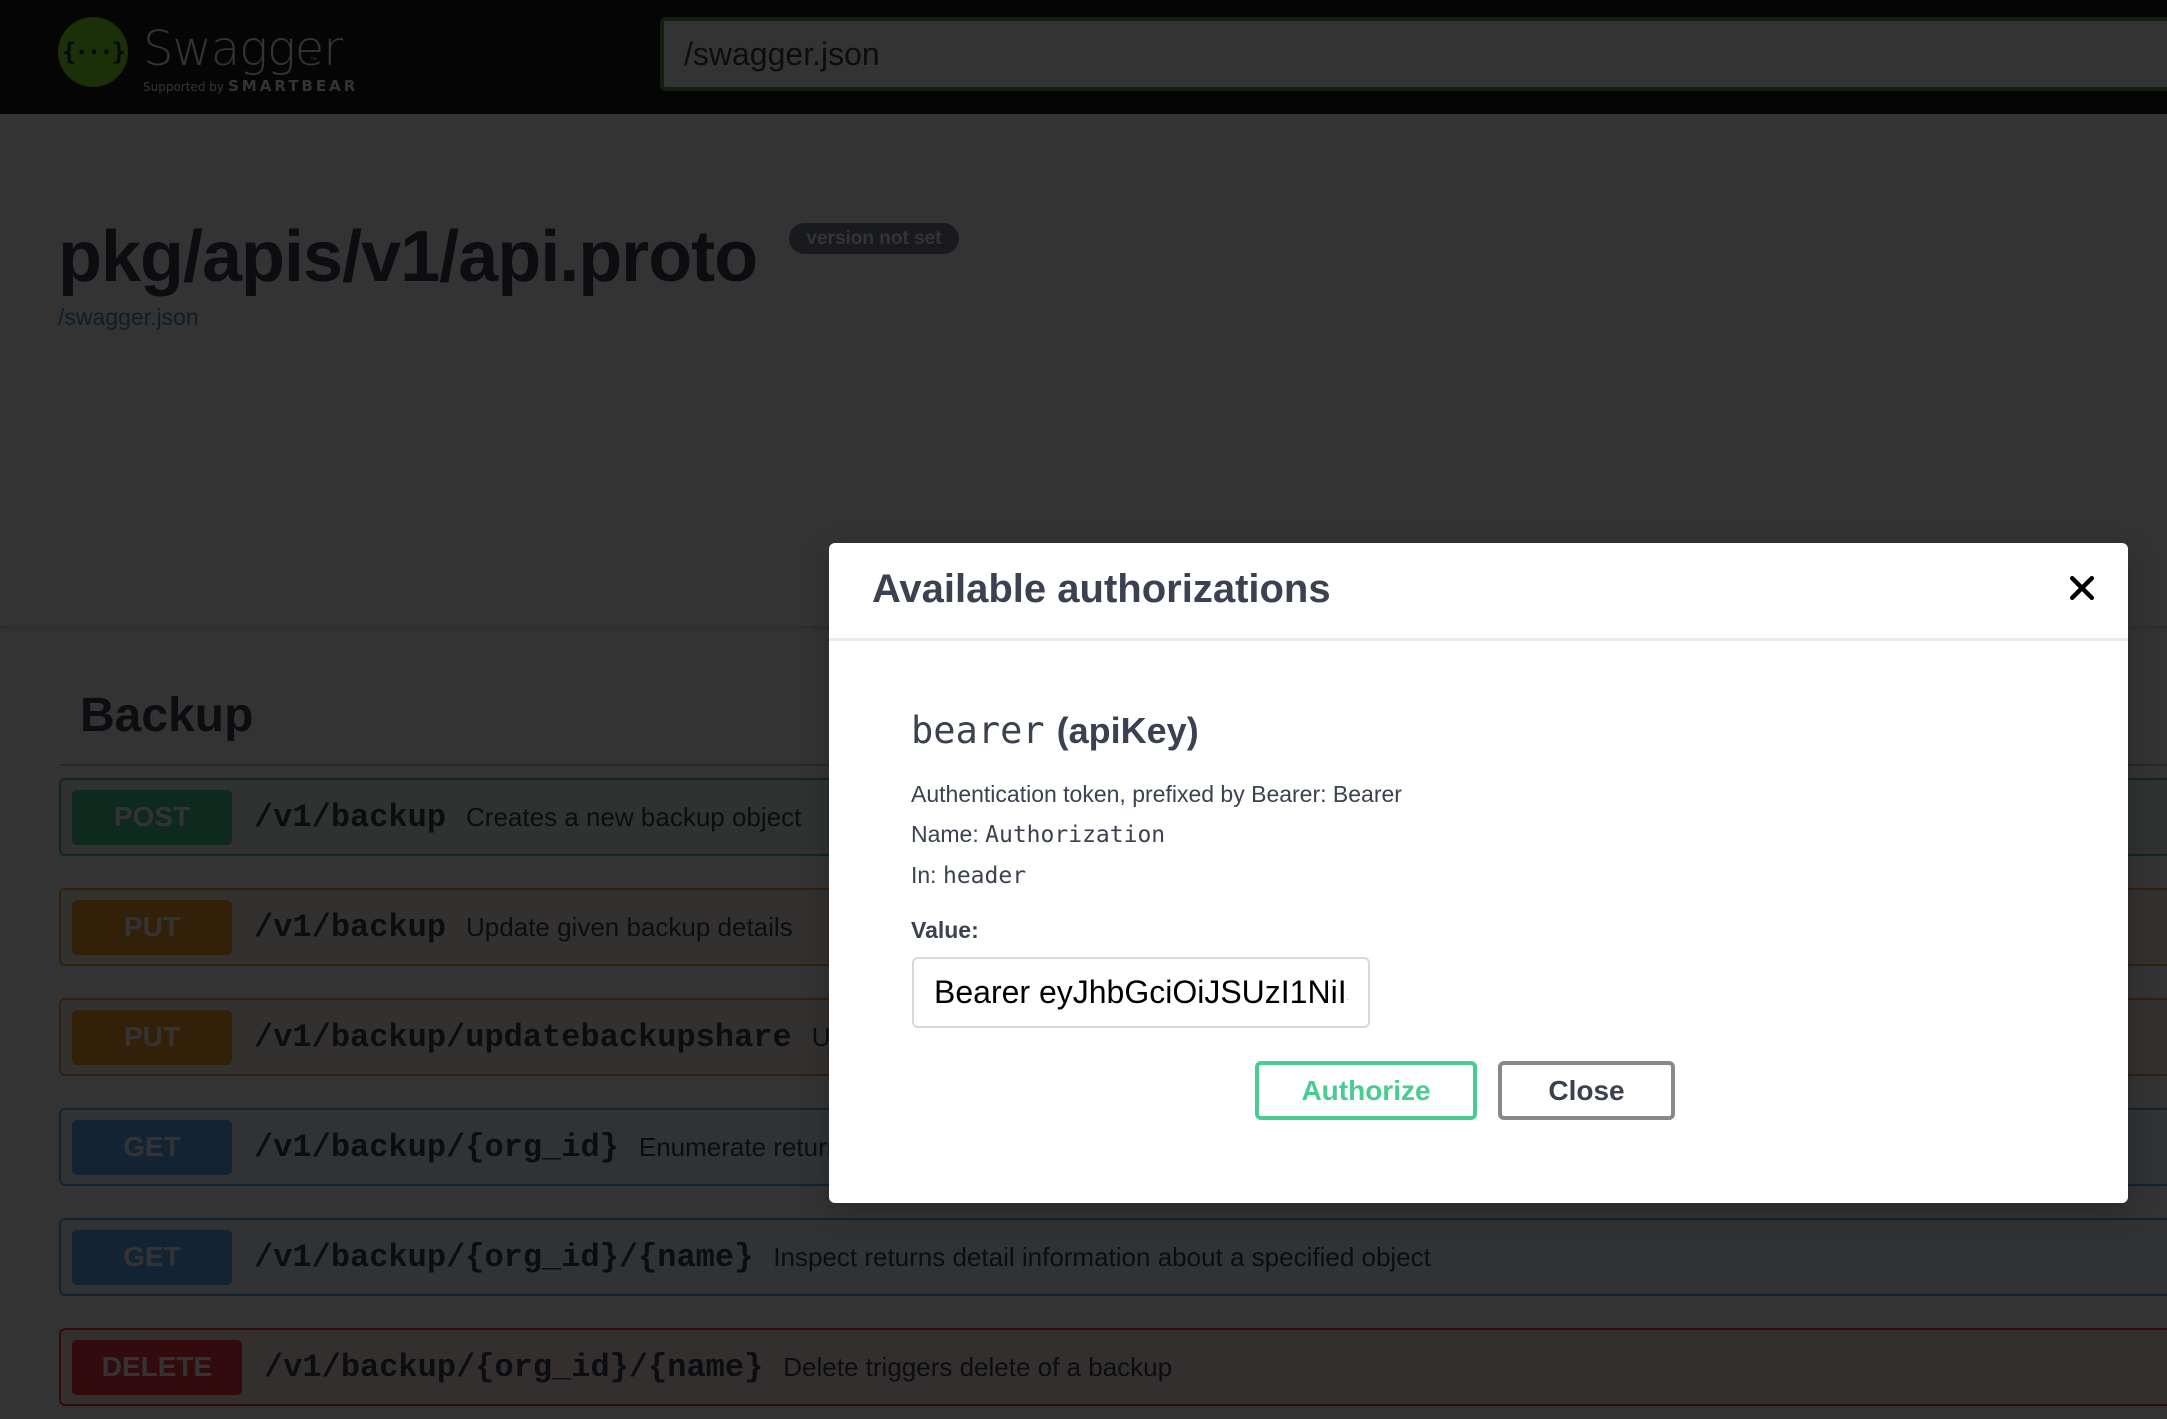  I want to click on close-button: Close, so click(1586, 1090).